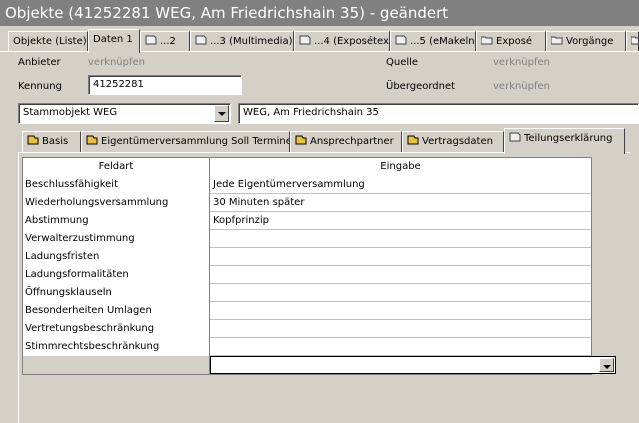 The image size is (639, 423). I want to click on tab-objekte-liste: Objekte (Liste), so click(48, 41).